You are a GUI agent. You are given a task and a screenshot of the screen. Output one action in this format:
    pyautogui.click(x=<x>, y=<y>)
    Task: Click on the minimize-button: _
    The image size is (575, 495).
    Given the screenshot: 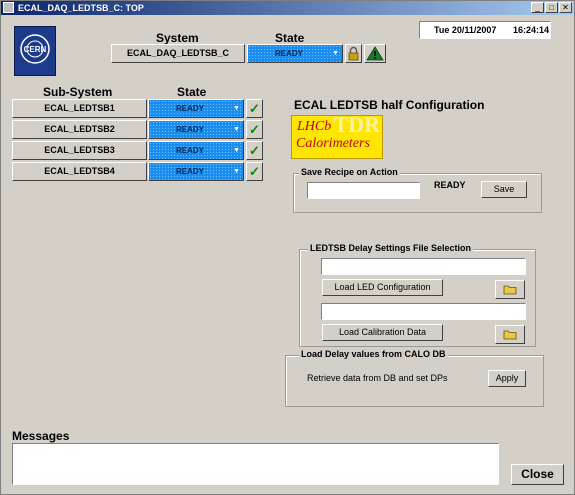 What is the action you would take?
    pyautogui.click(x=537, y=7)
    